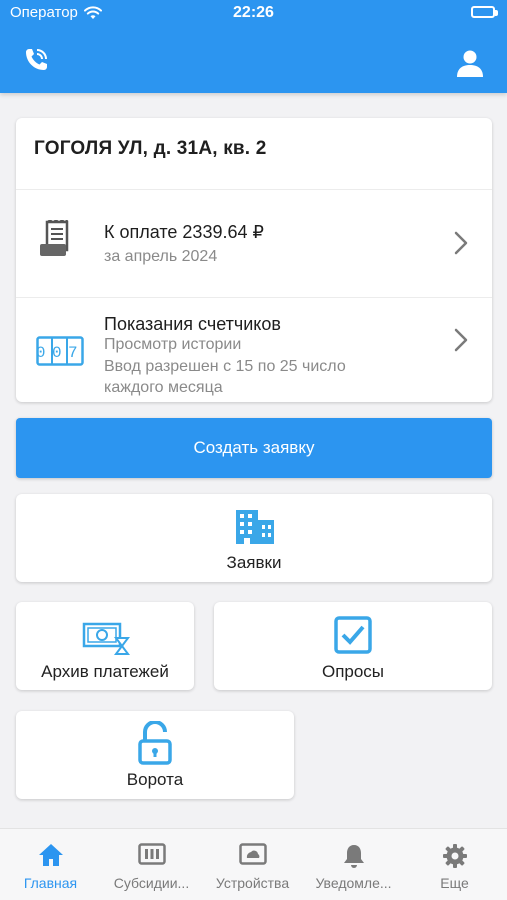  Describe the element at coordinates (254, 448) in the screenshot. I see `create-request-button: Создать заявку` at that location.